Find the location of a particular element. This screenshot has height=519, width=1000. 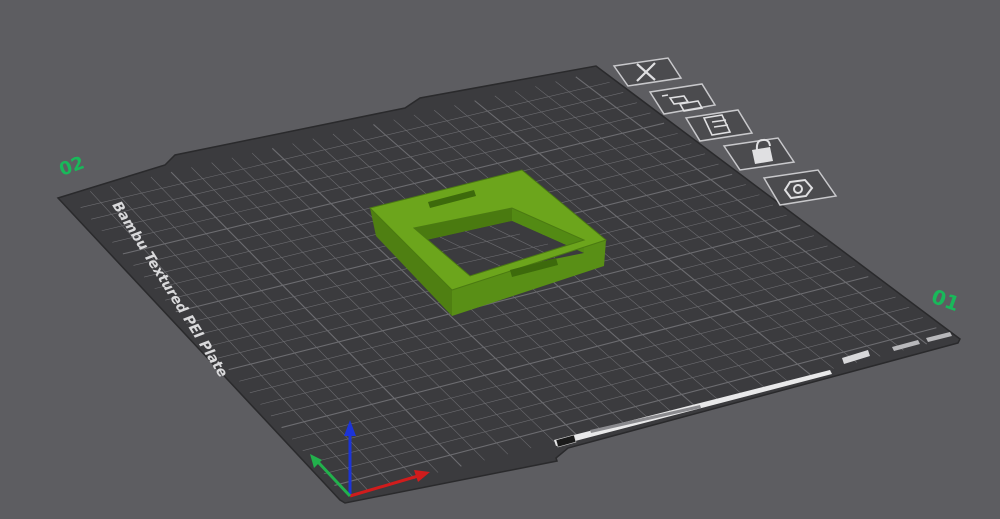

lock-plate-button is located at coordinates (759, 154).